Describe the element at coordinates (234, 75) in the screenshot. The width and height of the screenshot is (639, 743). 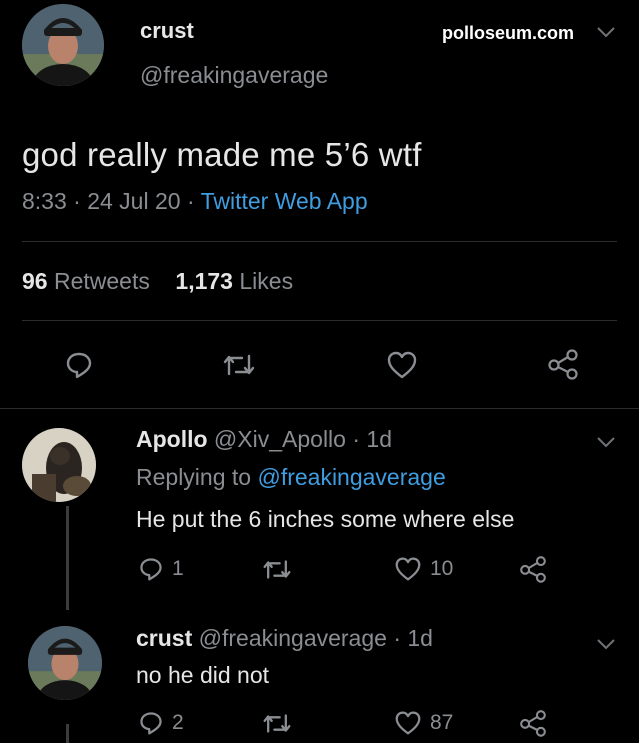
I see `user-handle: @freakingaverage` at that location.